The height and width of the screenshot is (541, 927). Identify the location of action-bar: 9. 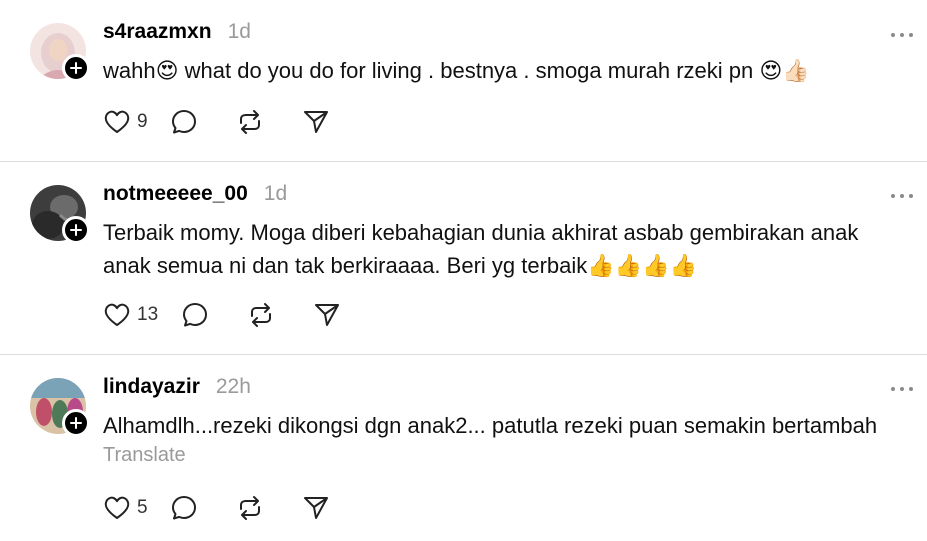
(222, 122).